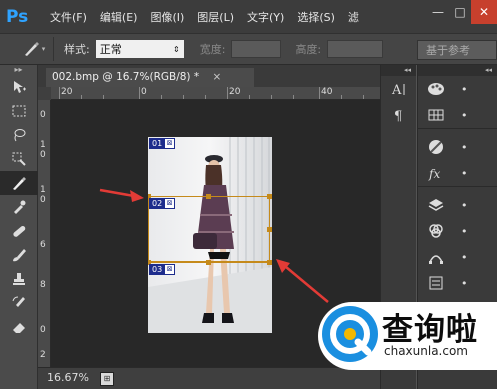  I want to click on watermark: 查询啦 chaxunla.com, so click(407, 336).